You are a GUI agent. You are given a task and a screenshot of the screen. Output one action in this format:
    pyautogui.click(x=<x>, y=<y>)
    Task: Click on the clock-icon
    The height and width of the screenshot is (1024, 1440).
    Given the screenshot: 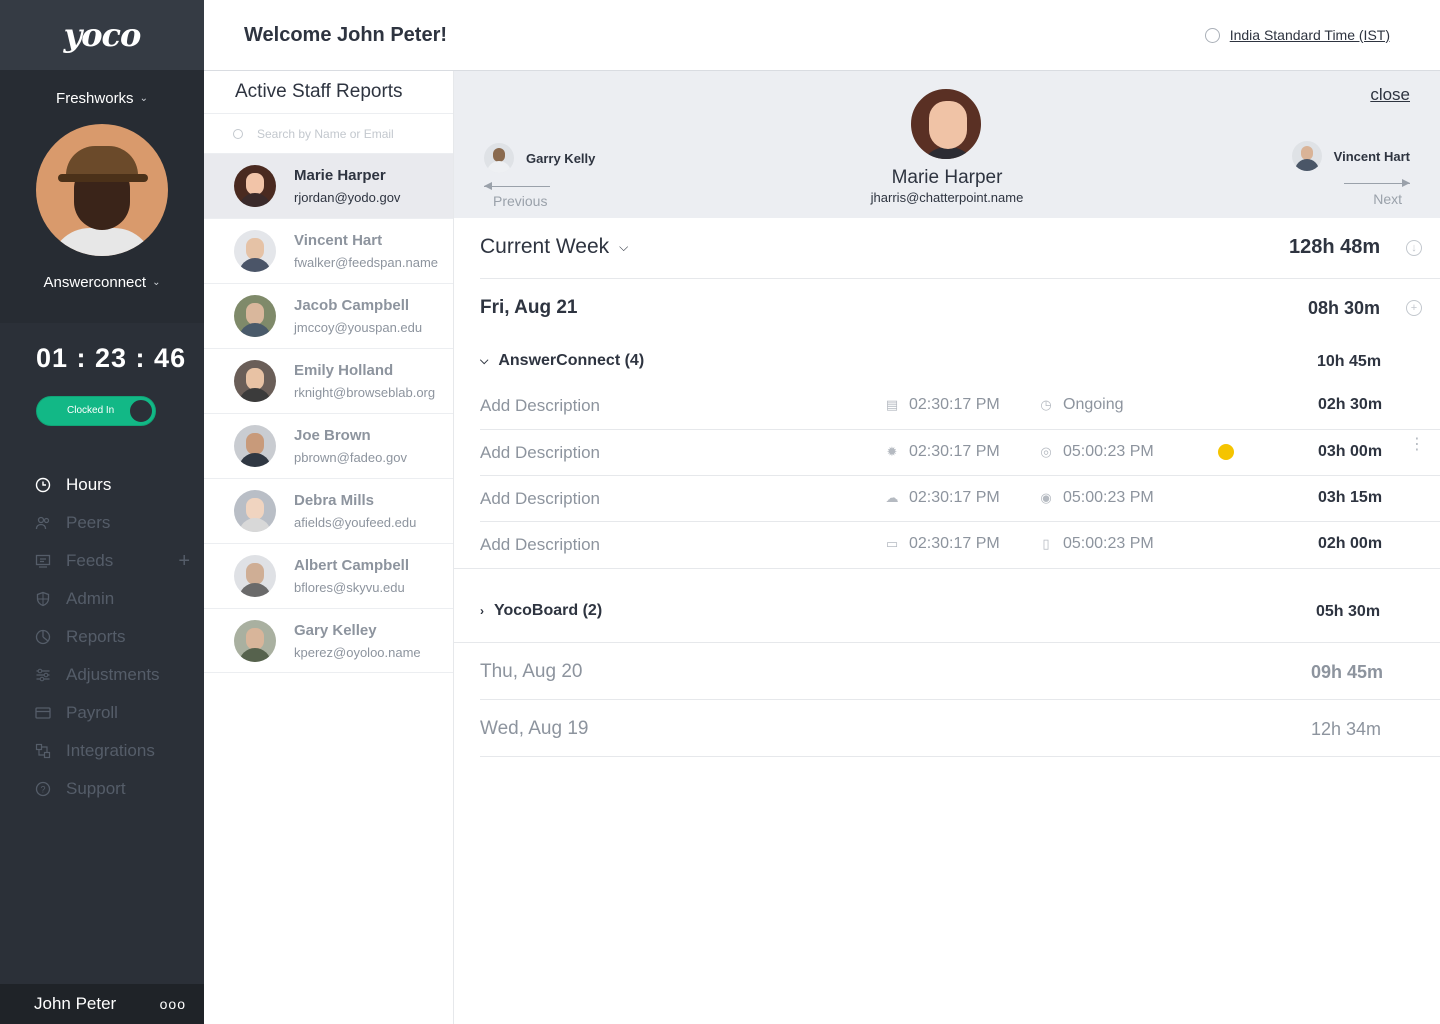 What is the action you would take?
    pyautogui.click(x=43, y=485)
    